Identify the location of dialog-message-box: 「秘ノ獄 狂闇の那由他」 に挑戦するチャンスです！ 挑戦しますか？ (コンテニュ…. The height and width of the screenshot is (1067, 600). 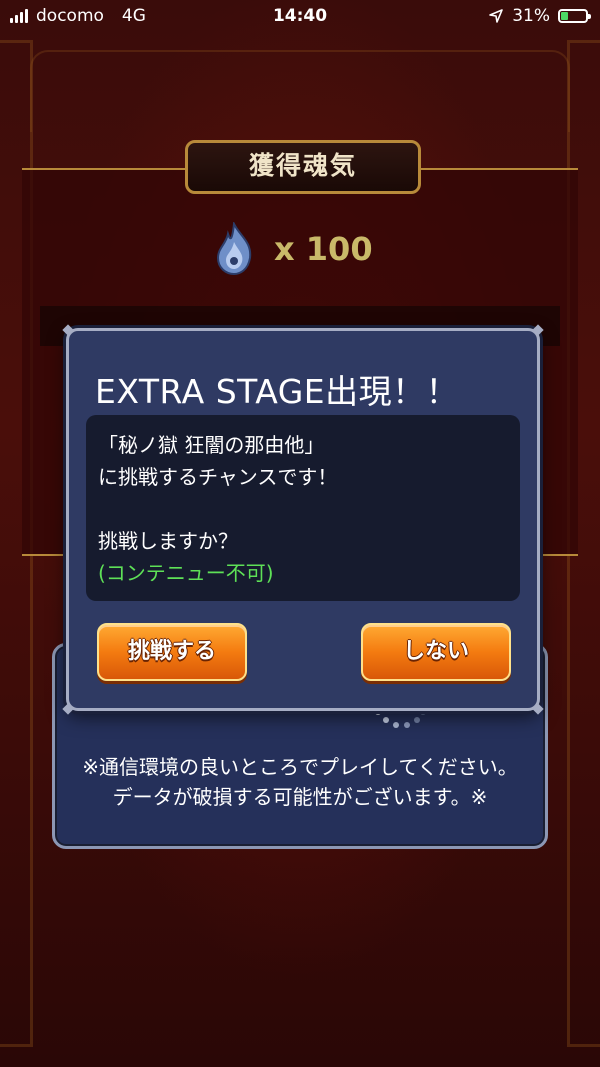
(303, 508).